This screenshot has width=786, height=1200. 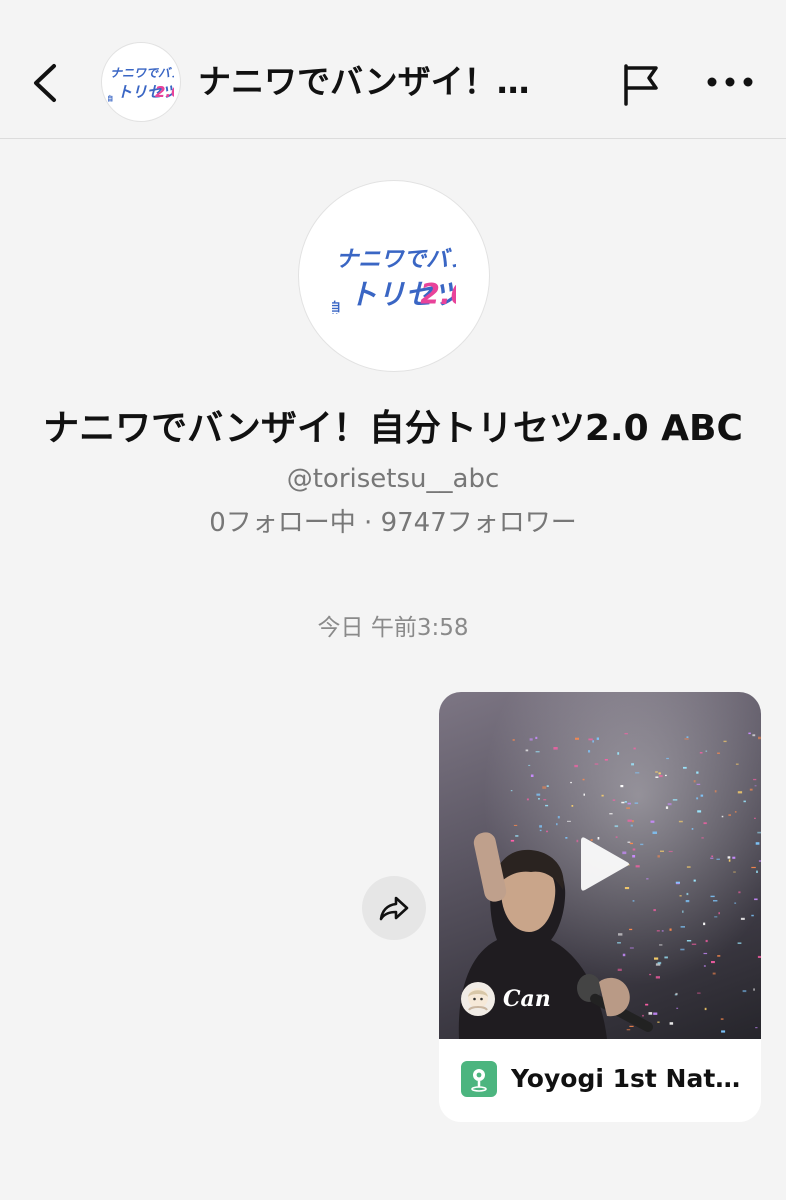 I want to click on video-thumbnail: Can, so click(x=600, y=865).